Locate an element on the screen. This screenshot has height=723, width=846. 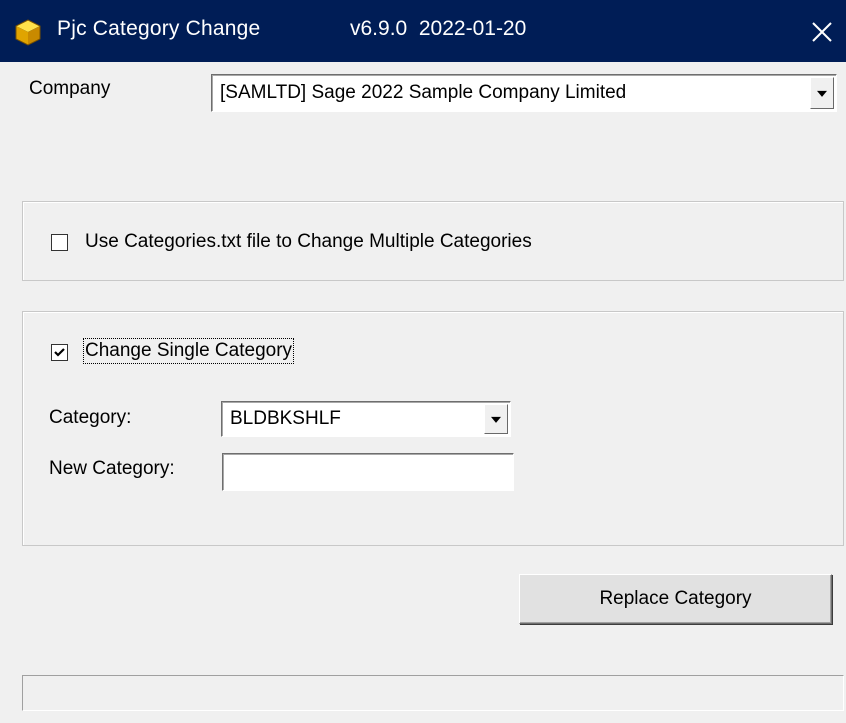
window-title: Pjc Category Change is located at coordinates (159, 28).